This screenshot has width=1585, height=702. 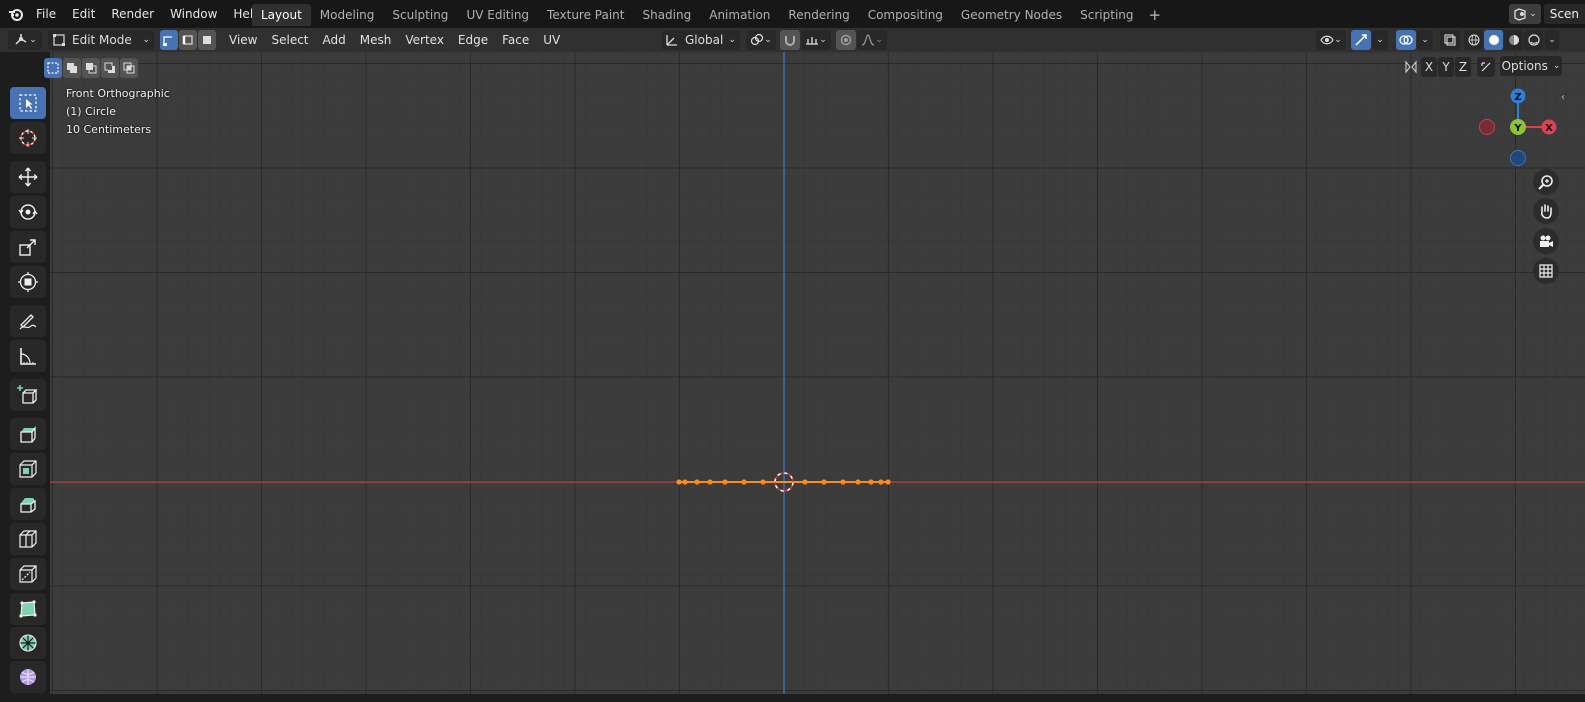 I want to click on select-mode-subtract-button, so click(x=91, y=68).